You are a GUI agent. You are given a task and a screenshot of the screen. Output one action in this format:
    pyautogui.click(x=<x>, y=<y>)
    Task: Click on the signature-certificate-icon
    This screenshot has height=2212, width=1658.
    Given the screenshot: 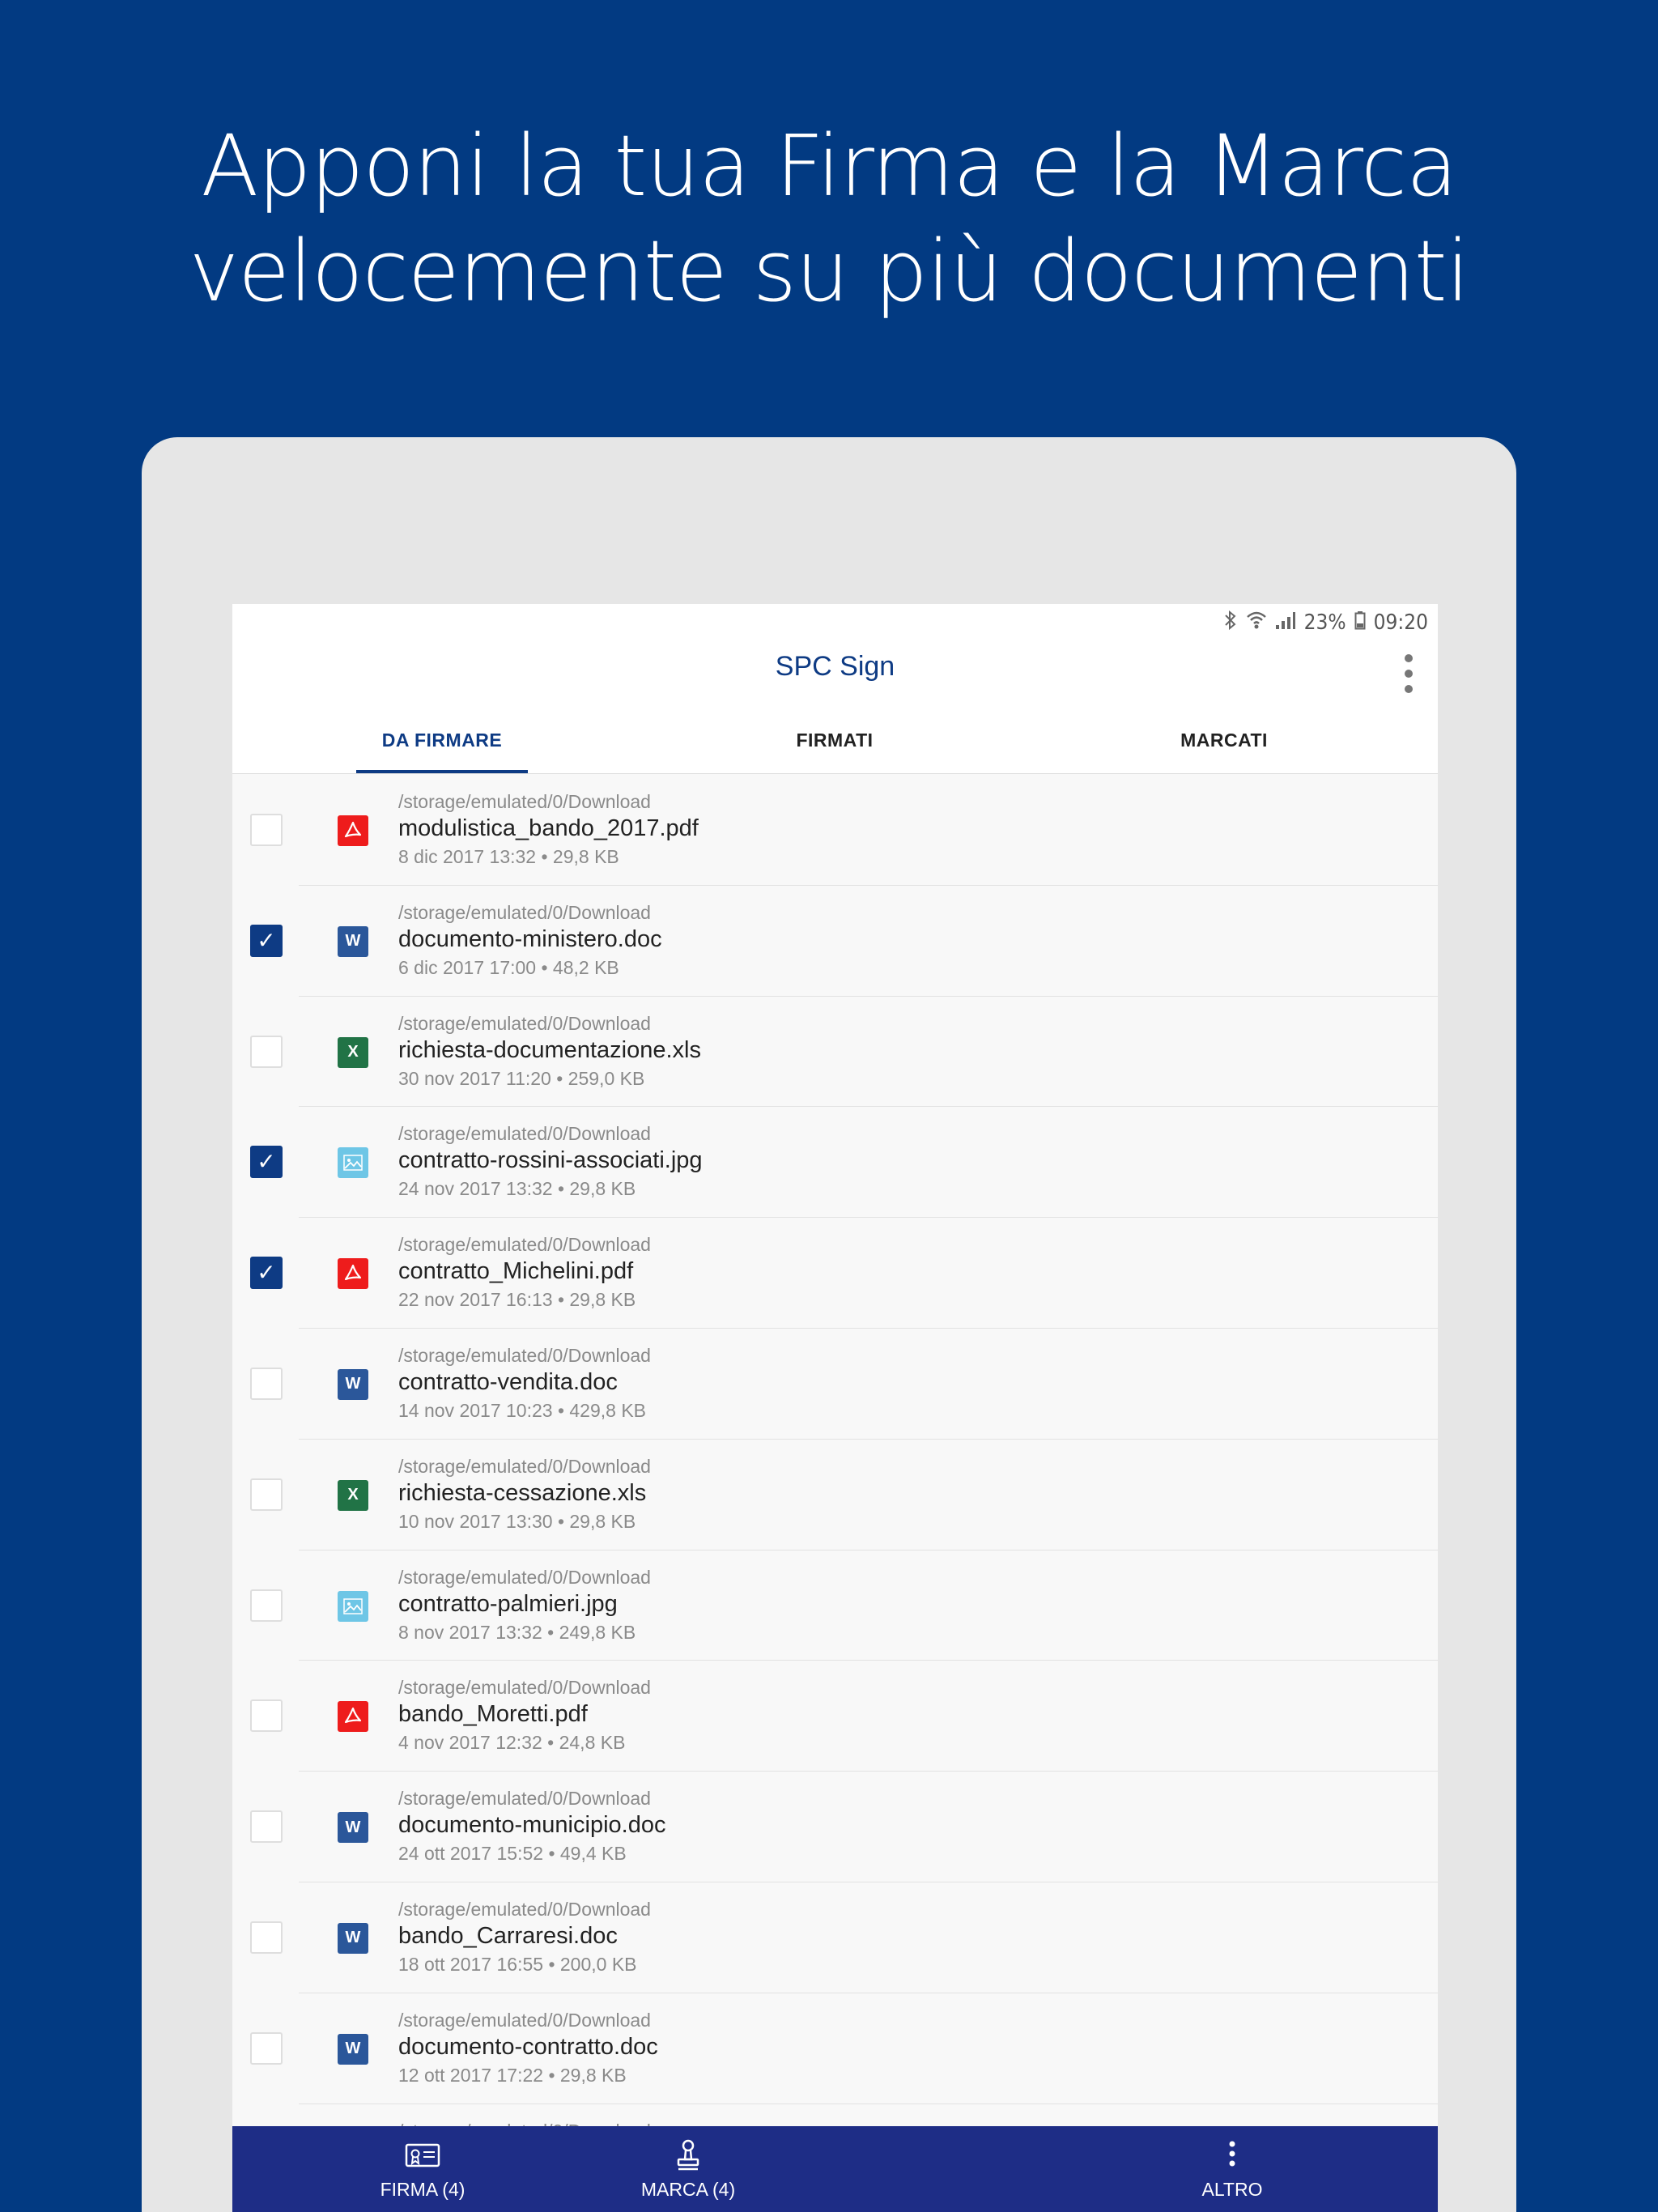 What is the action you would take?
    pyautogui.click(x=422, y=2155)
    